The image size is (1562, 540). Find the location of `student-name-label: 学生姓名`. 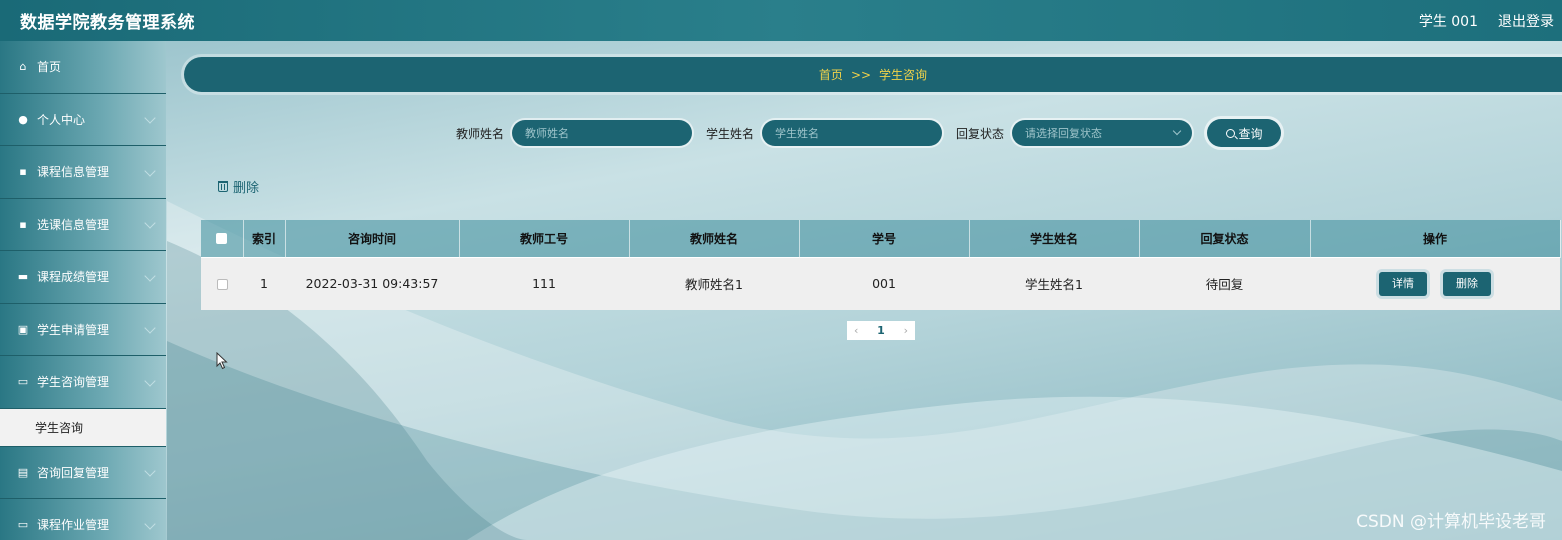

student-name-label: 学生姓名 is located at coordinates (730, 133).